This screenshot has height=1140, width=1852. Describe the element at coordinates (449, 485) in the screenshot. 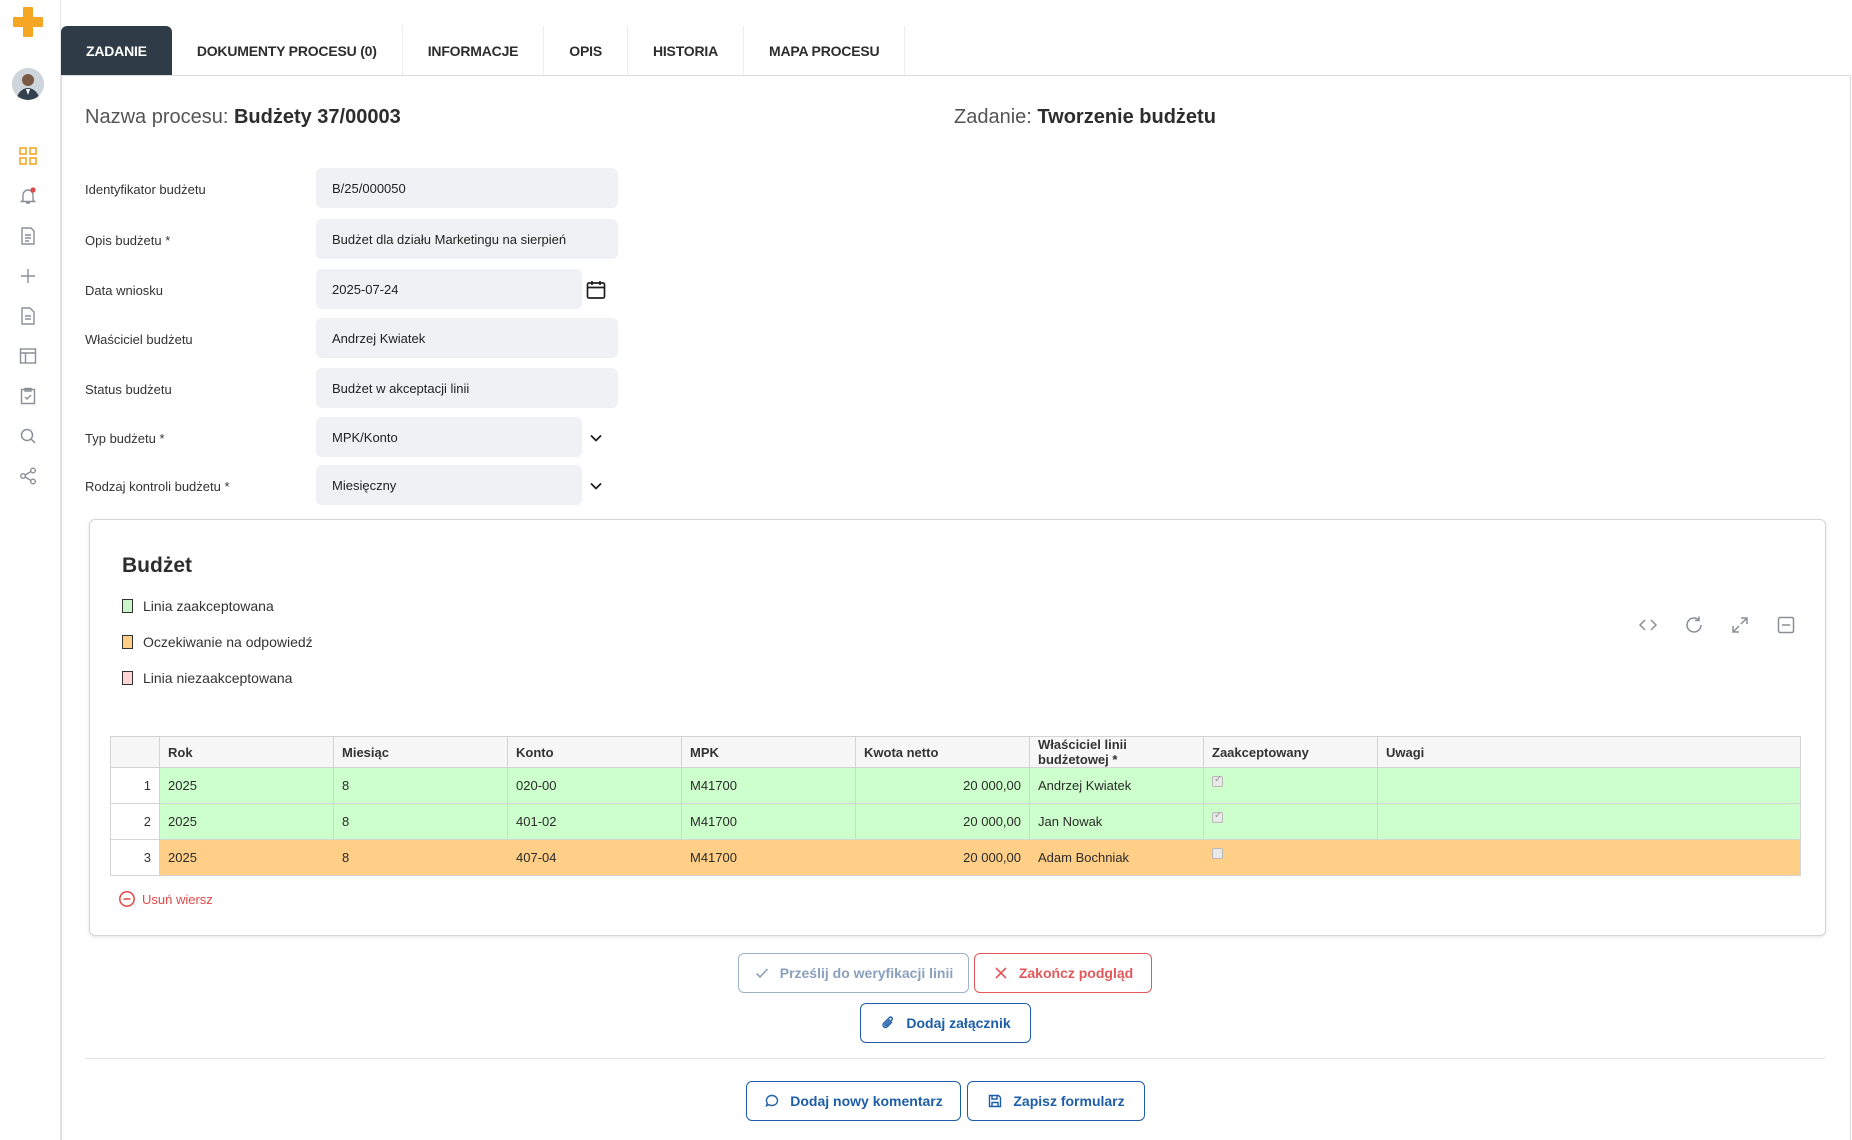

I see `budget-control-type-select: Miesięczny` at that location.